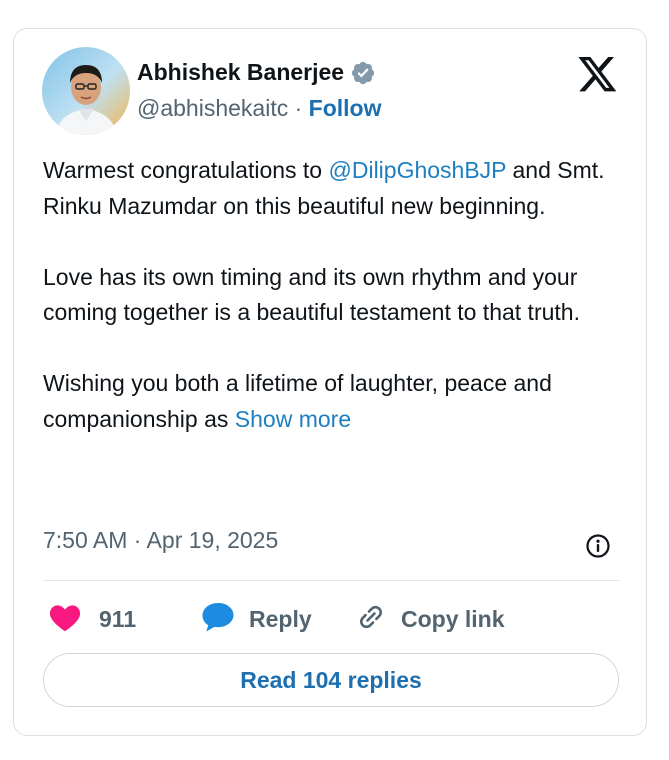 The width and height of the screenshot is (669, 760). Describe the element at coordinates (160, 540) in the screenshot. I see `tweet-timestamp: 7:50 AM · Apr 19, 2025` at that location.